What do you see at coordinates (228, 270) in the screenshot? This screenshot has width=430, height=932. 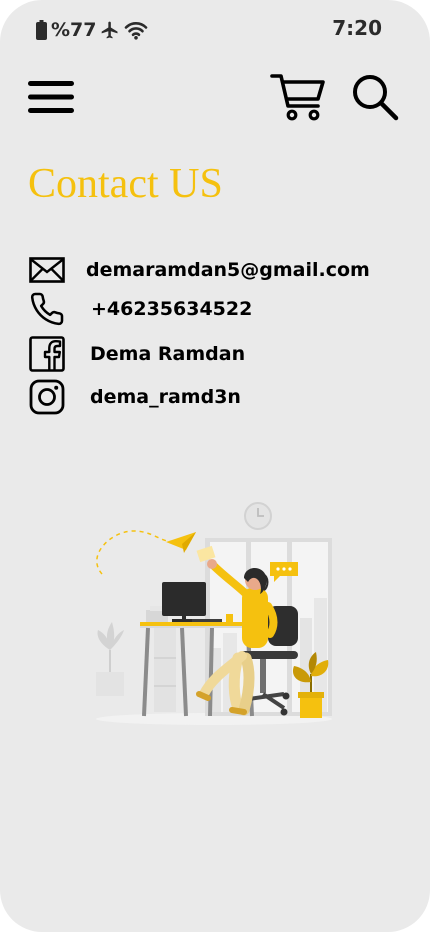 I see `contact-email: demaramdan5@gmail.com` at bounding box center [228, 270].